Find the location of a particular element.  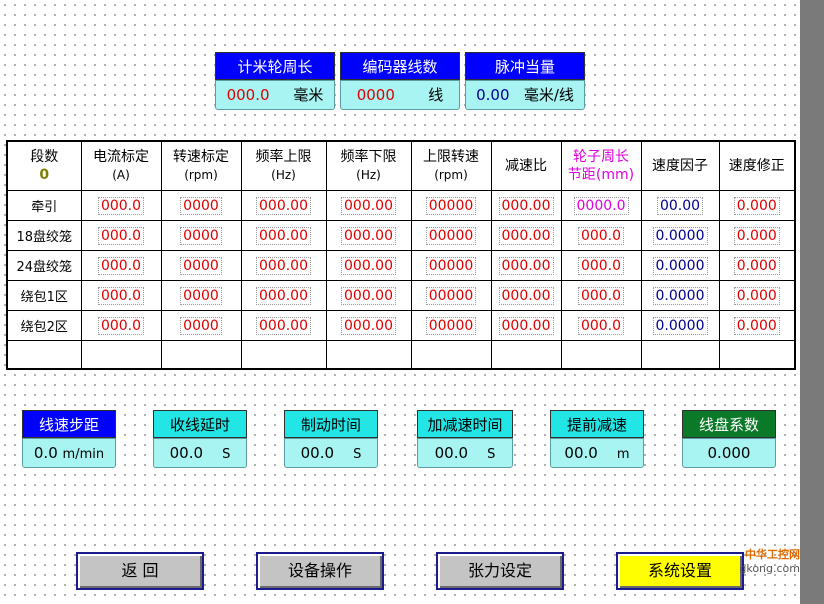

line-speed-step-unit: m/min is located at coordinates (83, 454).